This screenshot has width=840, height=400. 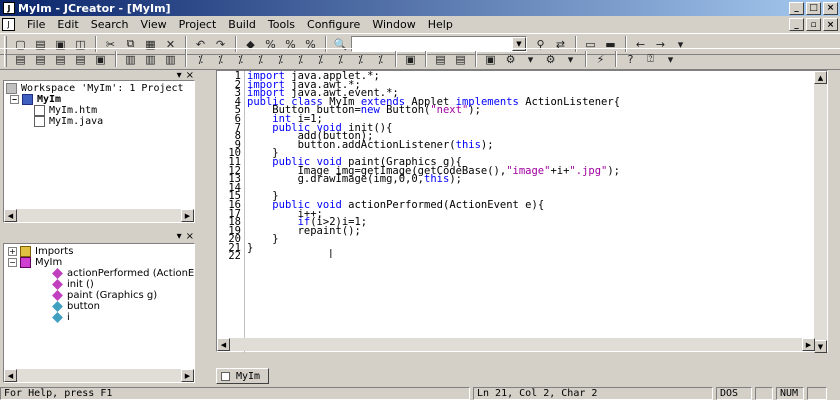 I want to click on imports-node: + Imports, so click(x=101, y=251).